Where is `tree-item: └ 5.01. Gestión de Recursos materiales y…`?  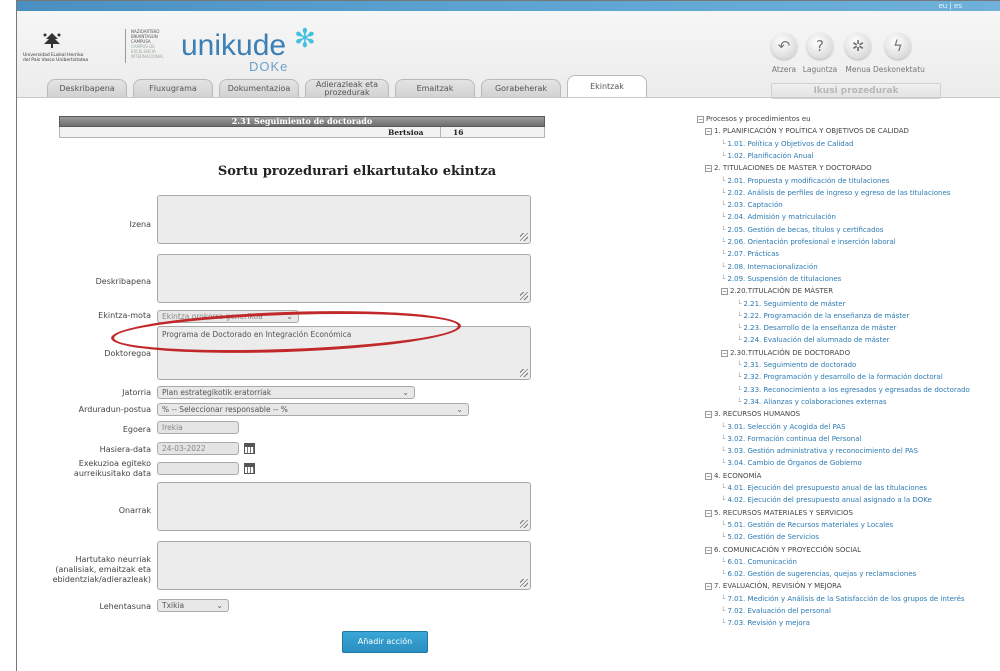 tree-item: └ 5.01. Gestión de Recursos materiales y… is located at coordinates (807, 525).